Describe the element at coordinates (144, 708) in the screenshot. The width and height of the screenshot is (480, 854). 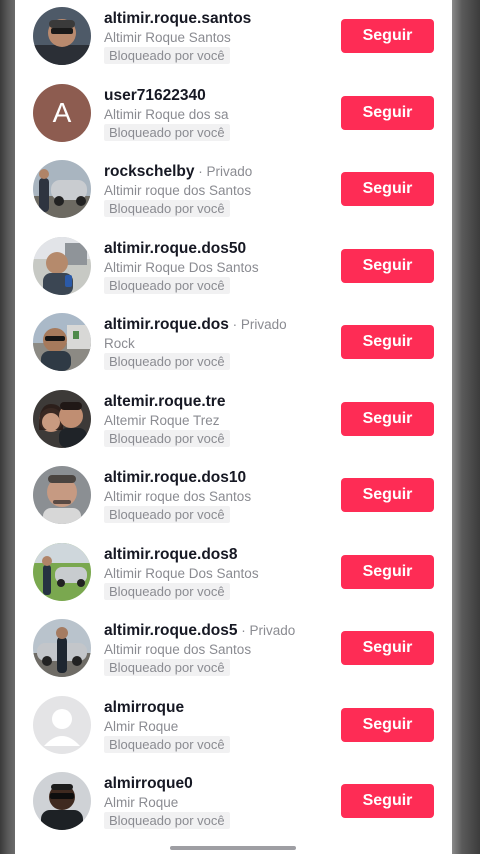
I see `username: almirroque` at that location.